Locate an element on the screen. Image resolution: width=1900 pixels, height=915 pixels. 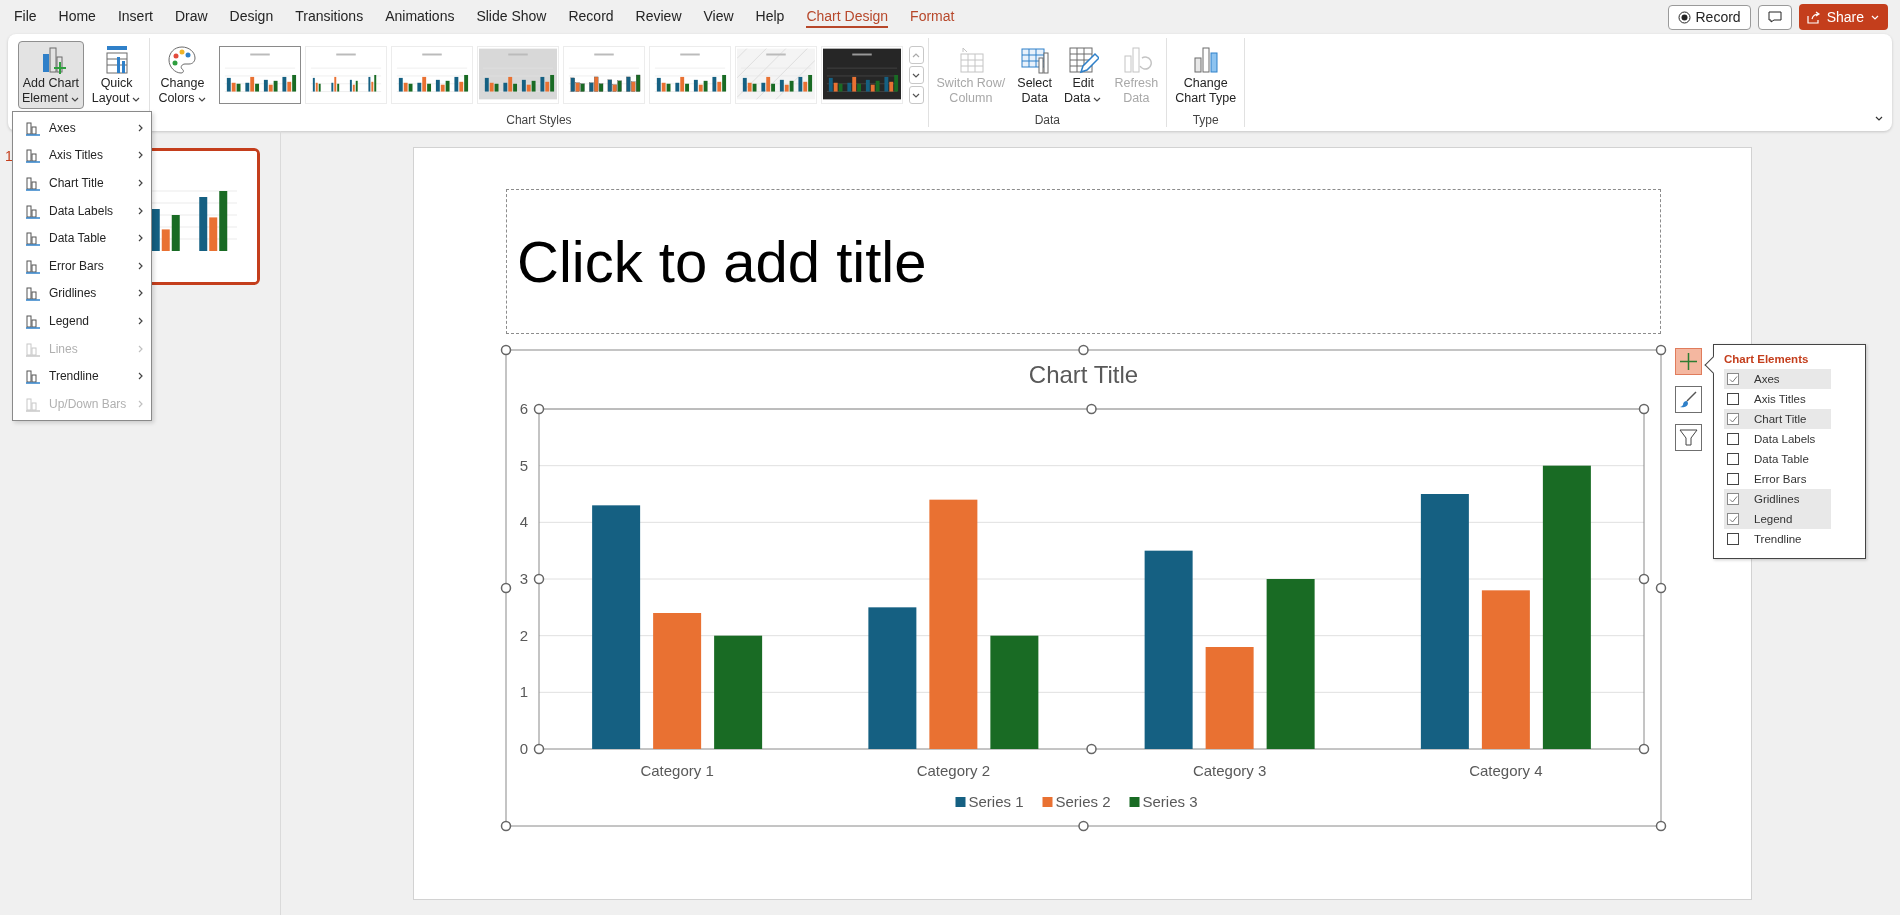
legend-label: Series 1 is located at coordinates (996, 801).